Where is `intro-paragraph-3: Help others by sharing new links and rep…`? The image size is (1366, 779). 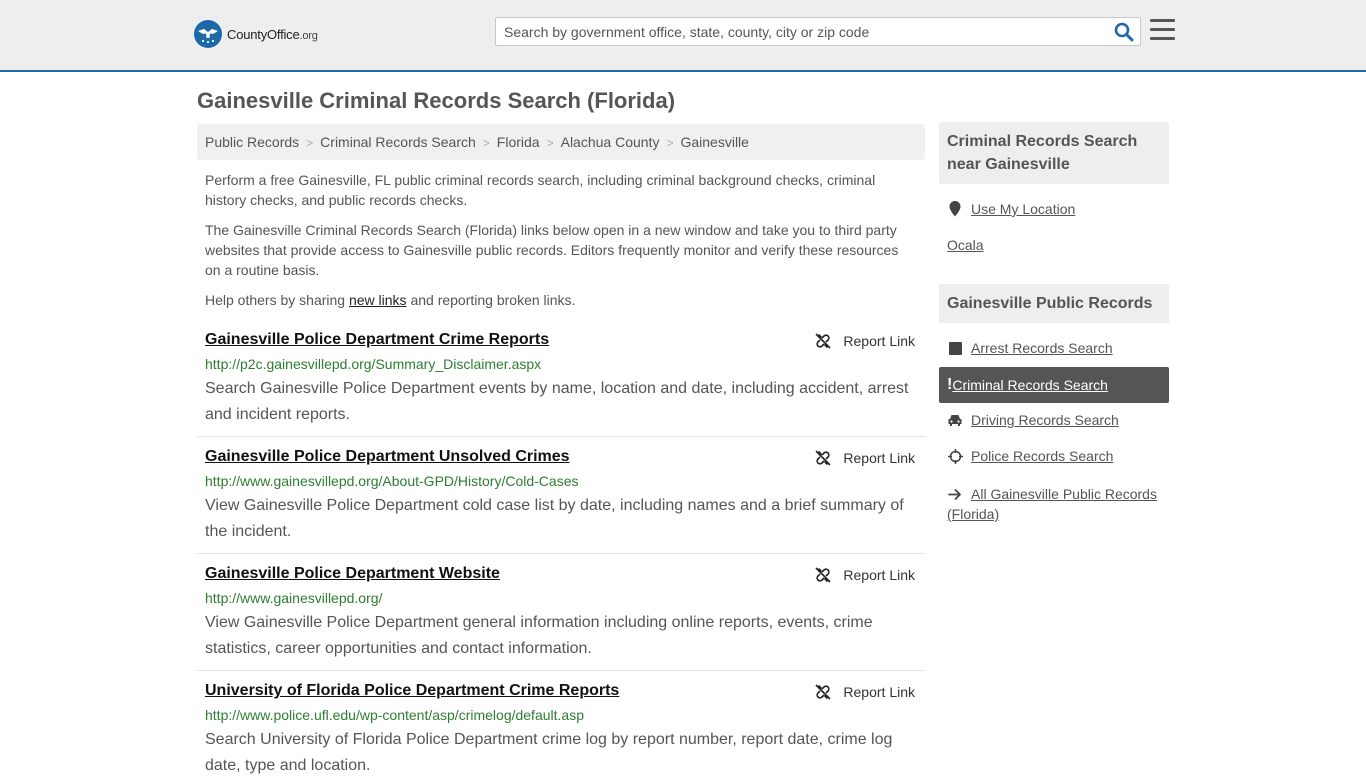
intro-paragraph-3: Help others by sharing new links and rep… is located at coordinates (390, 300).